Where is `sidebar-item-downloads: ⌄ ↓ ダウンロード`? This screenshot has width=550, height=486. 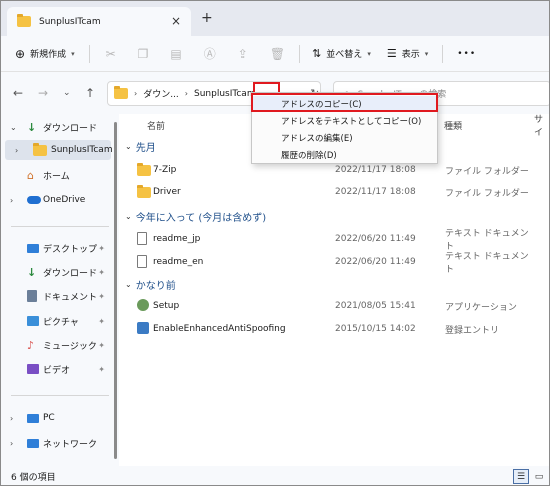
sidebar-item-downloads: ⌄ ↓ ダウンロード is located at coordinates (60, 127).